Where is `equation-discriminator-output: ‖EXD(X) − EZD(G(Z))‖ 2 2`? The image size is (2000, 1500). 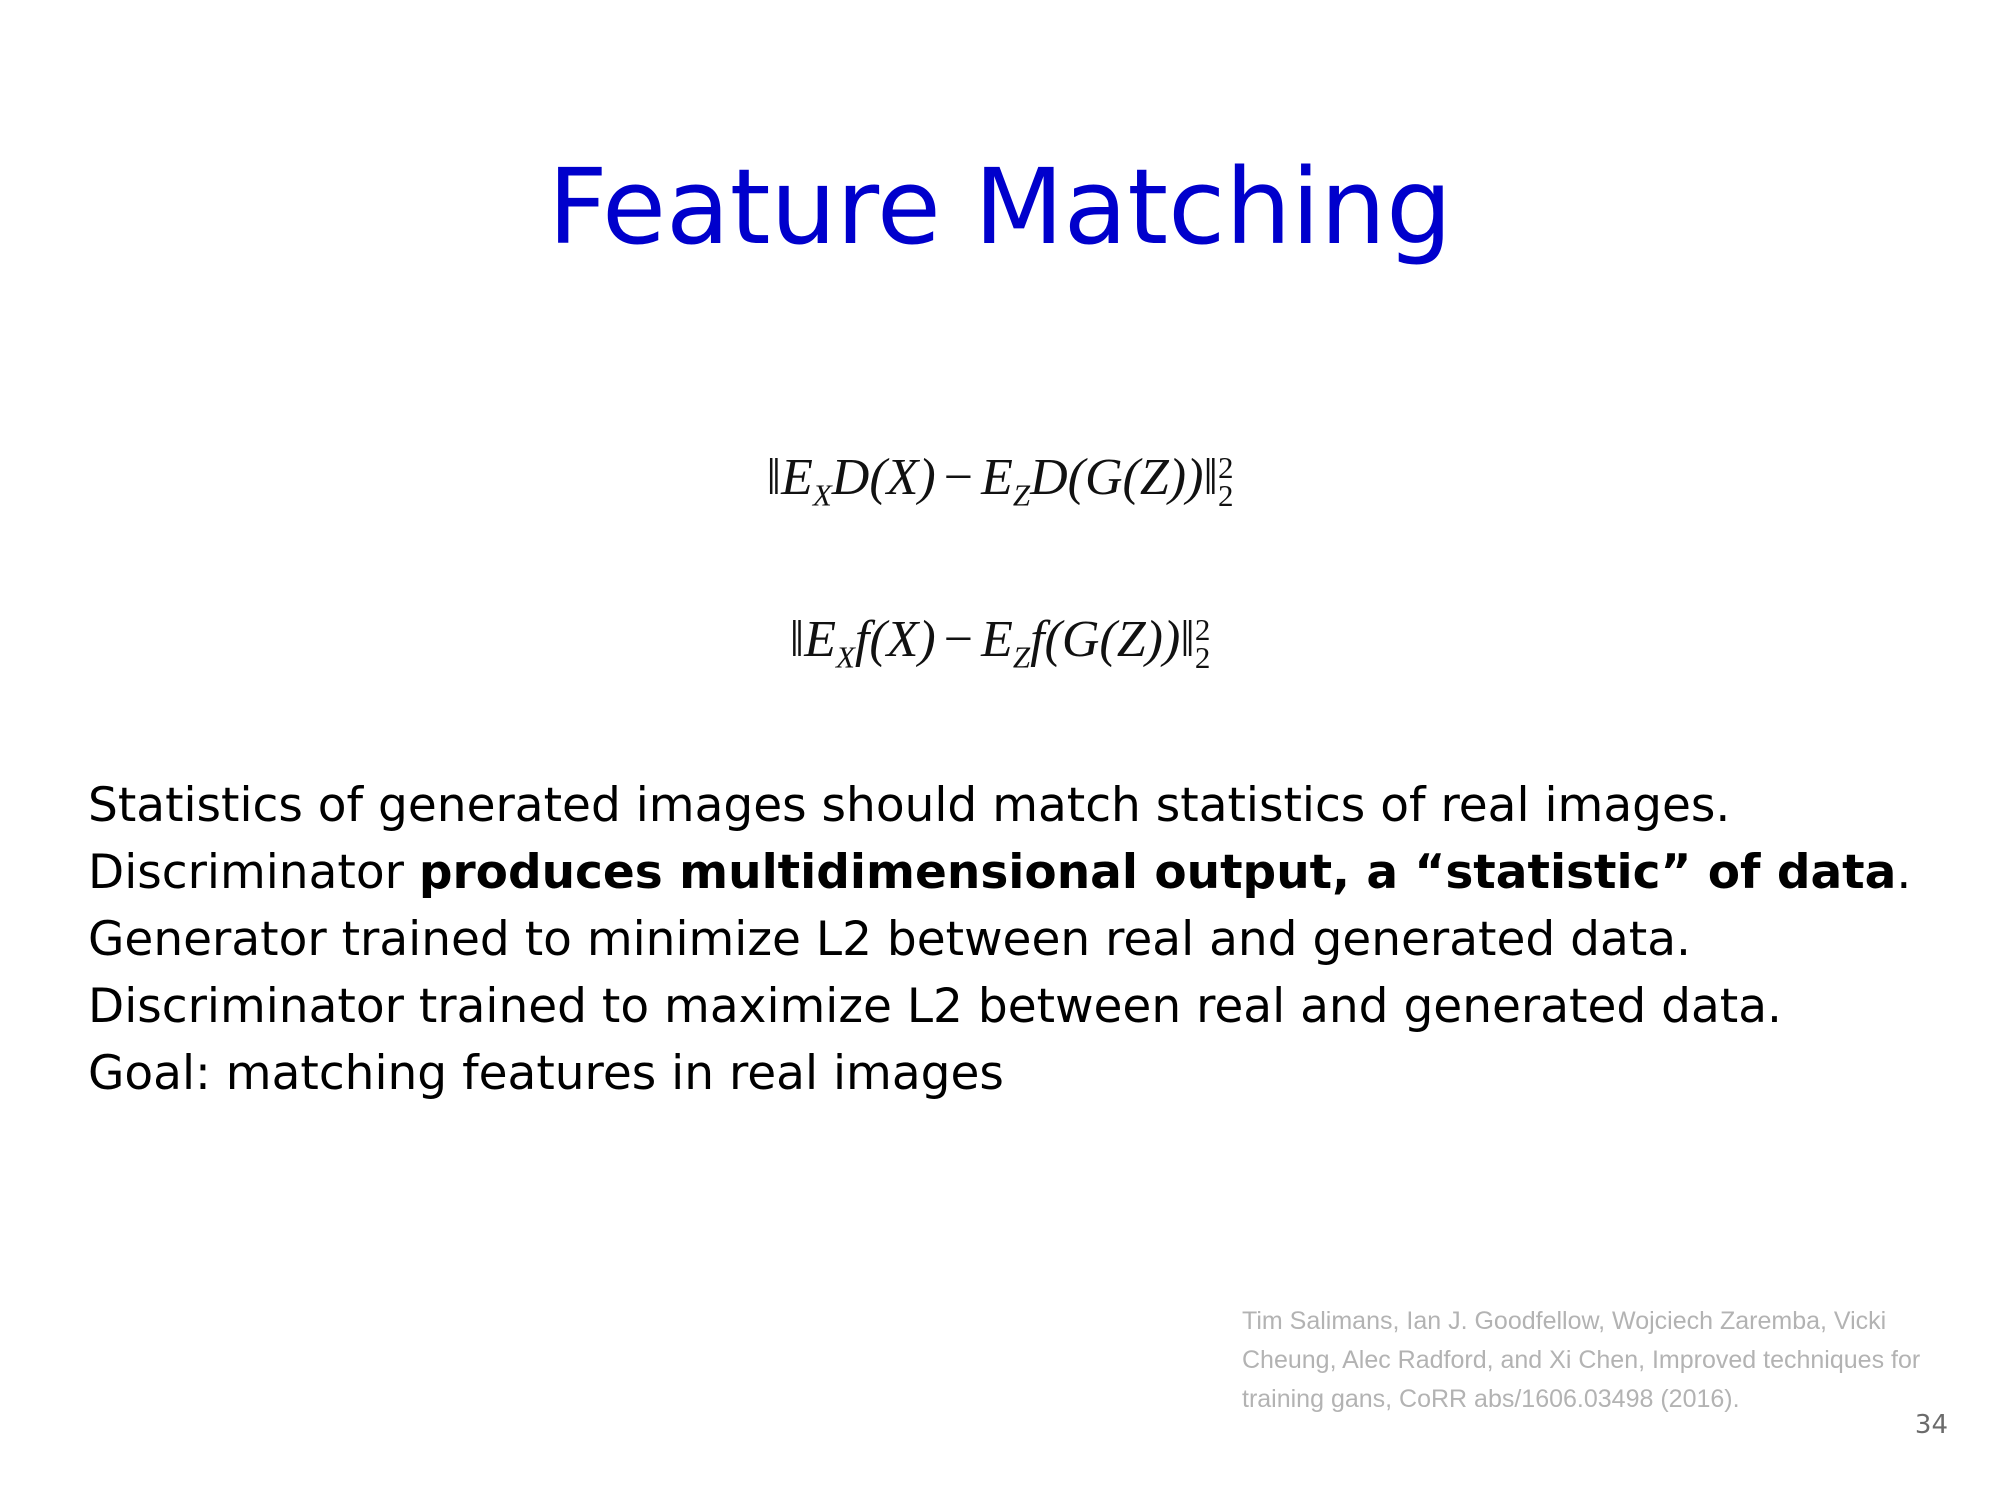 equation-discriminator-output: ‖EXD(X) − EZD(G(Z))‖ 2 2 is located at coordinates (1000, 480).